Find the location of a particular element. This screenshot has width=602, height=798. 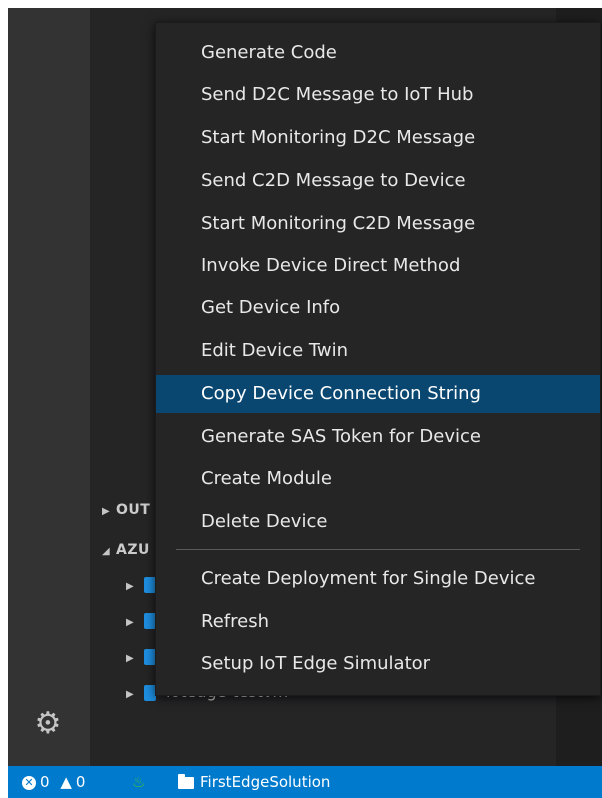

chevron-down-icon: ◢ is located at coordinates (106, 551).